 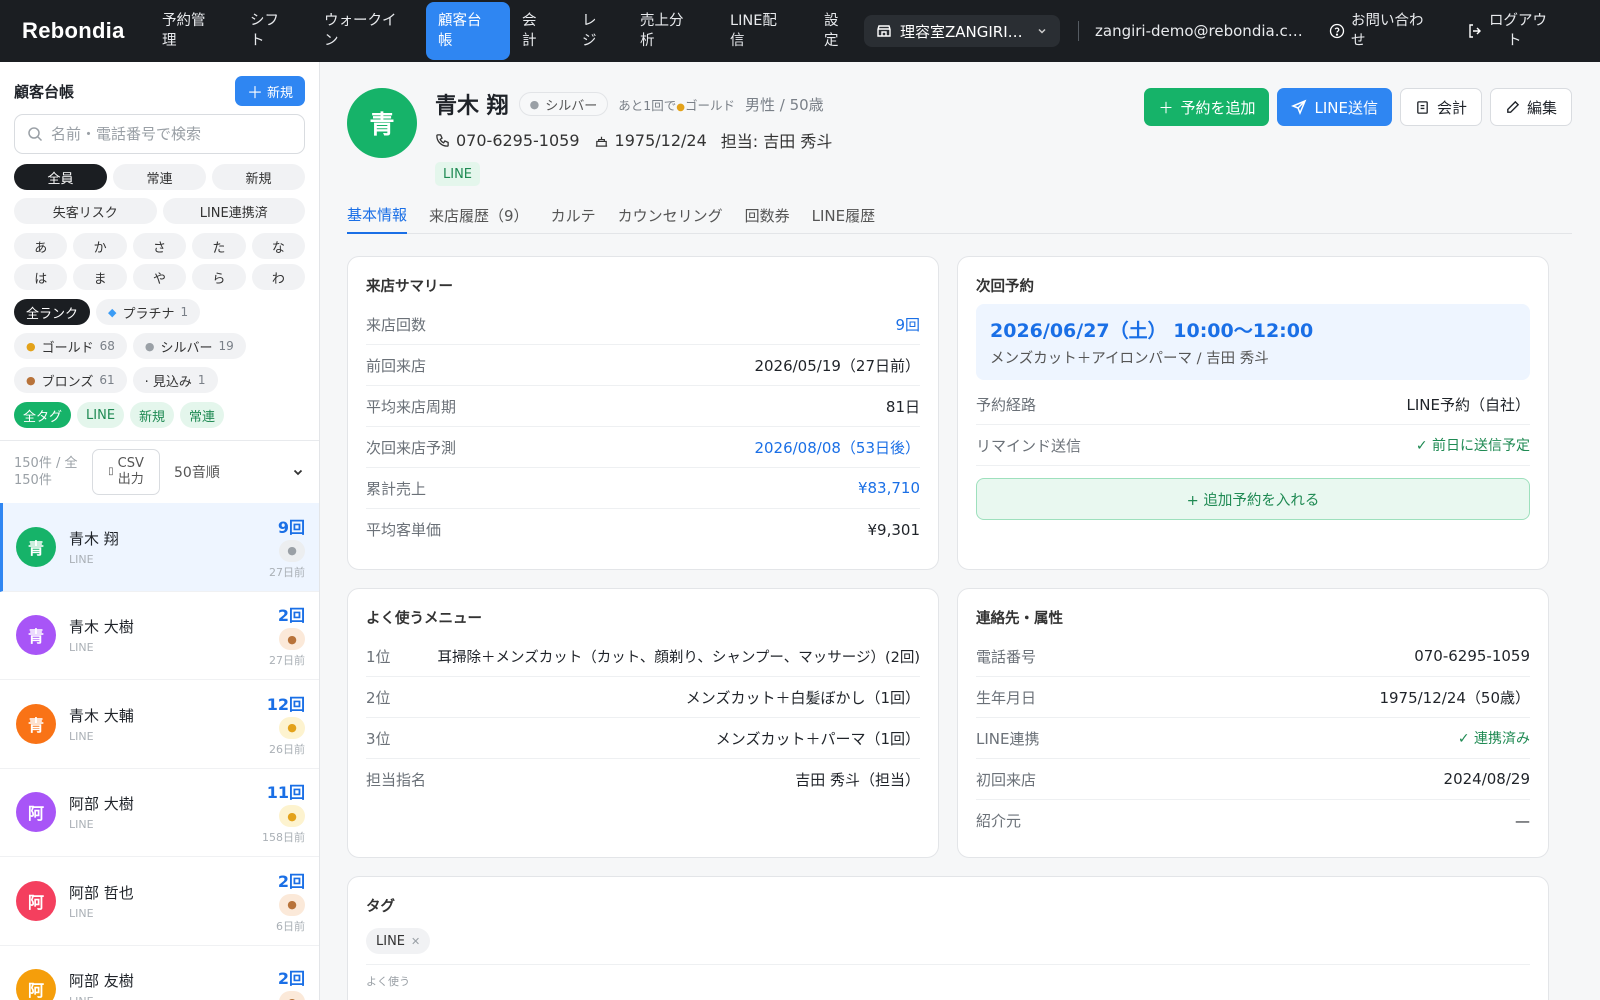 I want to click on gender-age: 男性 / 50歳, so click(x=784, y=104).